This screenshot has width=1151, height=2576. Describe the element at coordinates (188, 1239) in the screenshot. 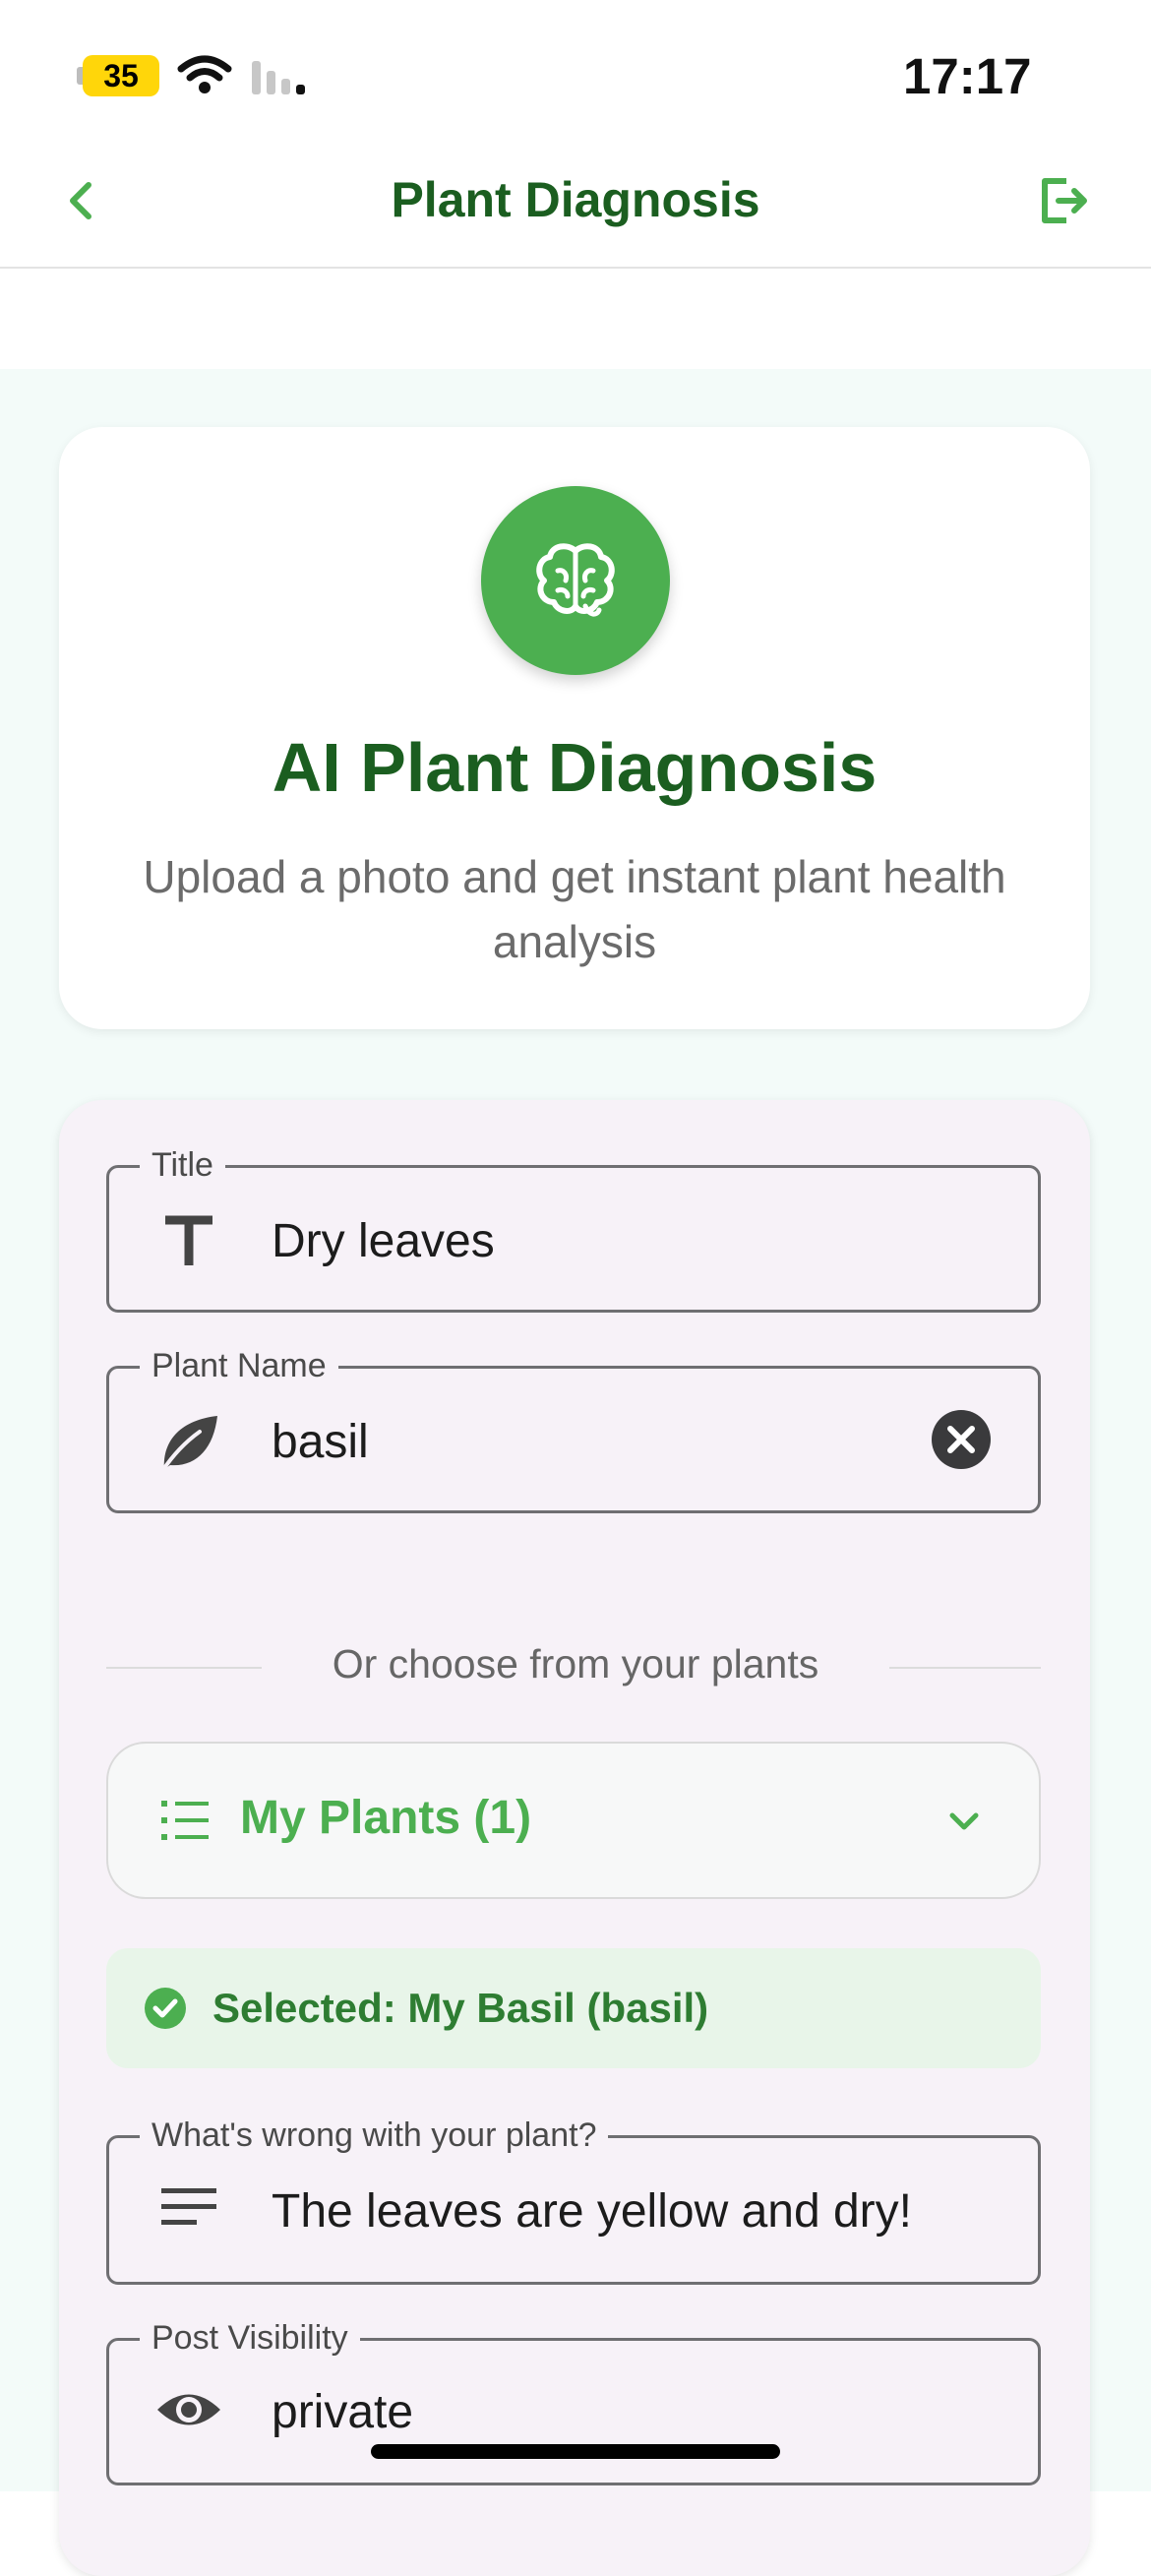

I see `text-format-icon` at that location.